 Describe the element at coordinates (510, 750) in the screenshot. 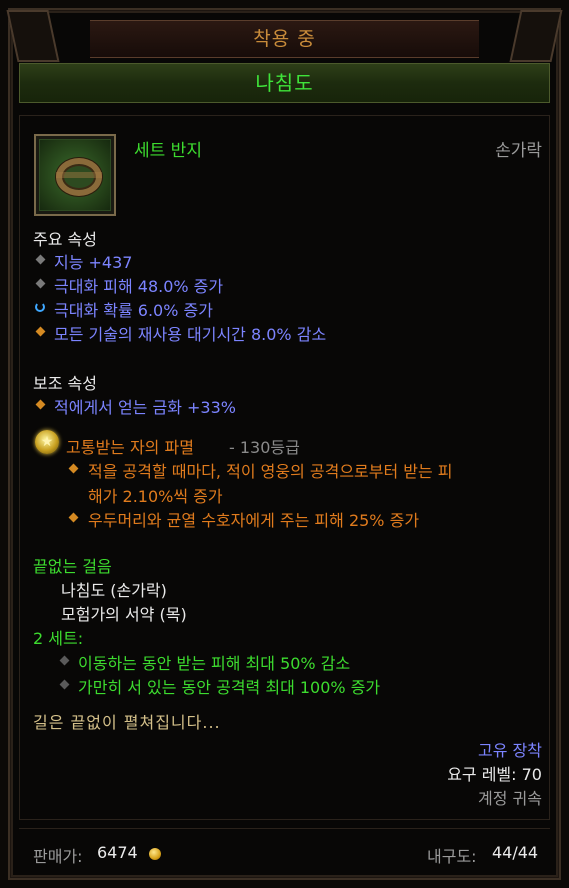

I see `unique-equip: 고유 장착` at that location.